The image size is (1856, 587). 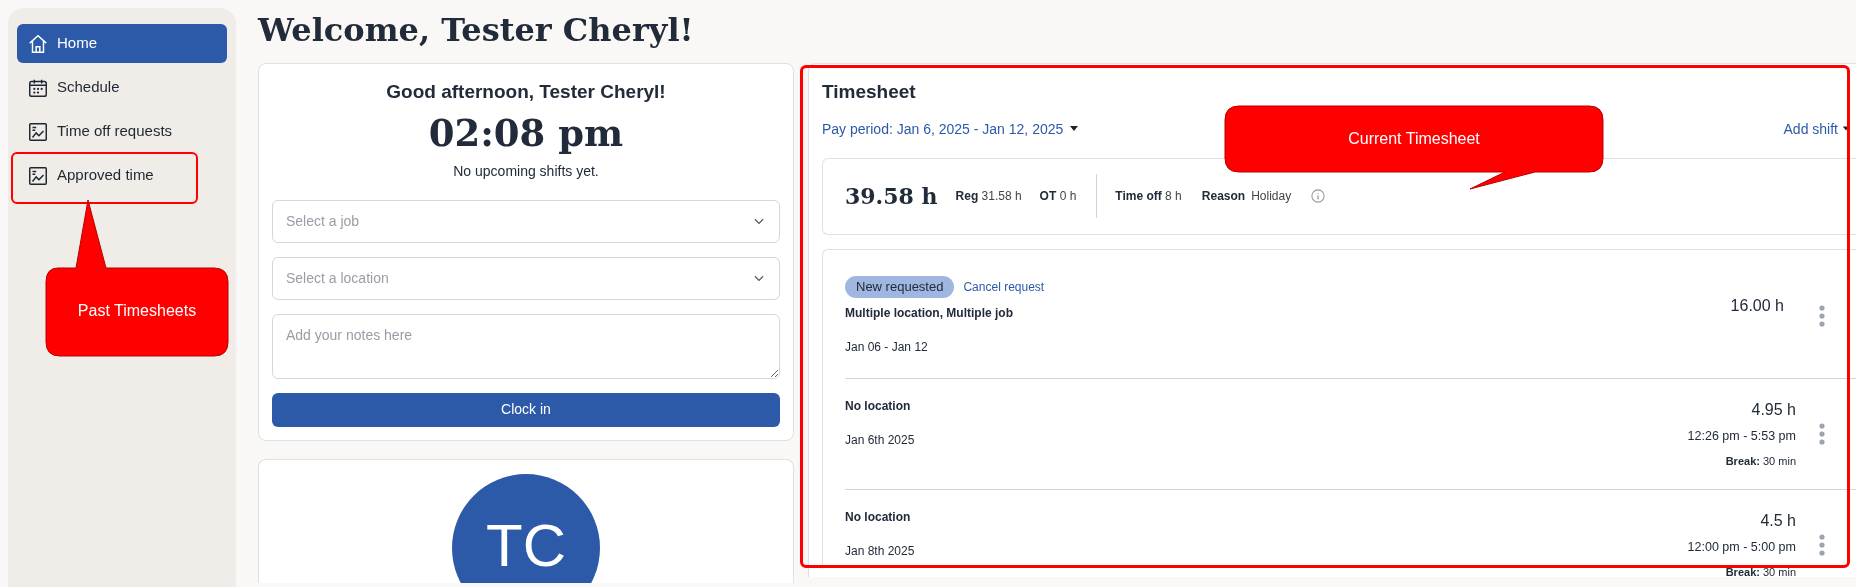 I want to click on entry-date: Jan 6th 2025, so click(x=880, y=440).